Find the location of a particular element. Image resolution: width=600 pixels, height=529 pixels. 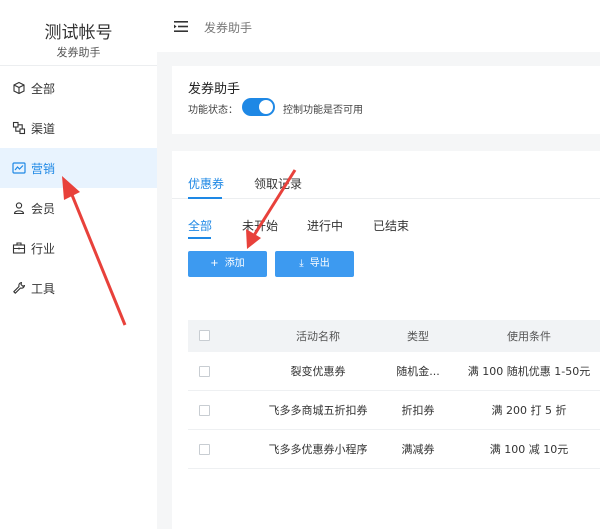

account-subtitle: 发券助手 is located at coordinates (78, 52).